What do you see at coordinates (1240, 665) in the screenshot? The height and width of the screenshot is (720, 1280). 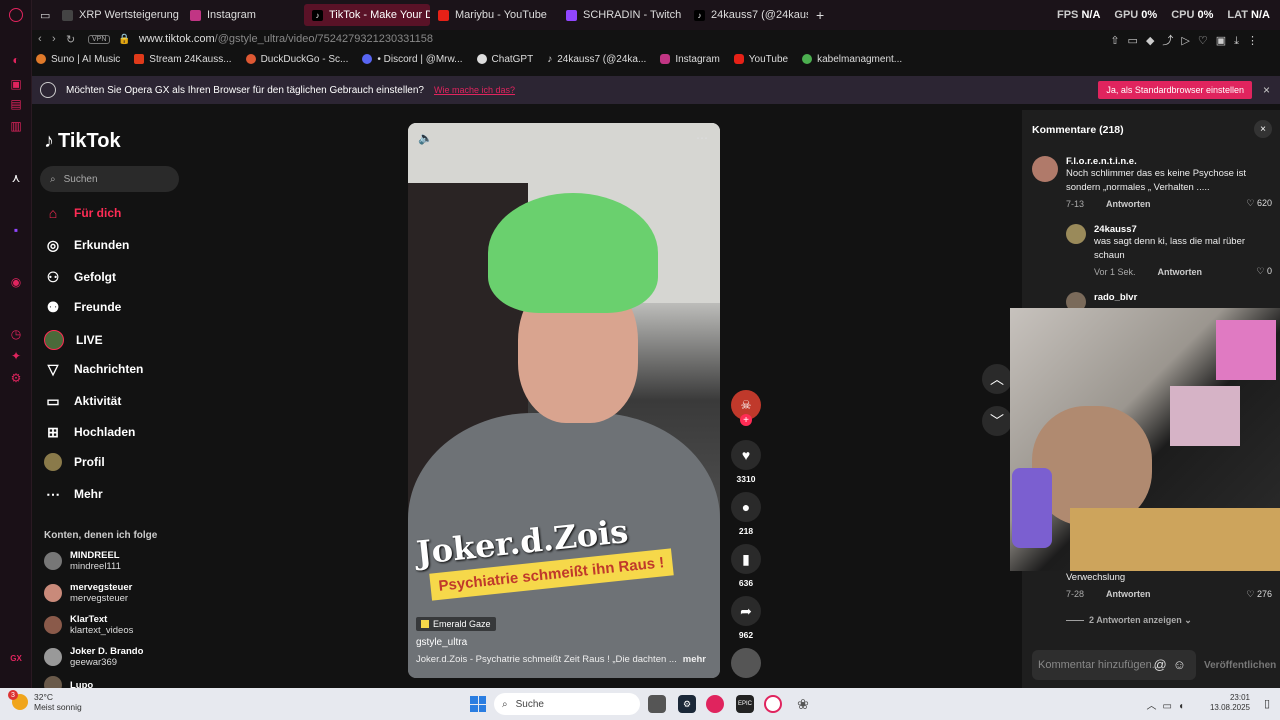 I see `publish-button: Veröffentlichen` at bounding box center [1240, 665].